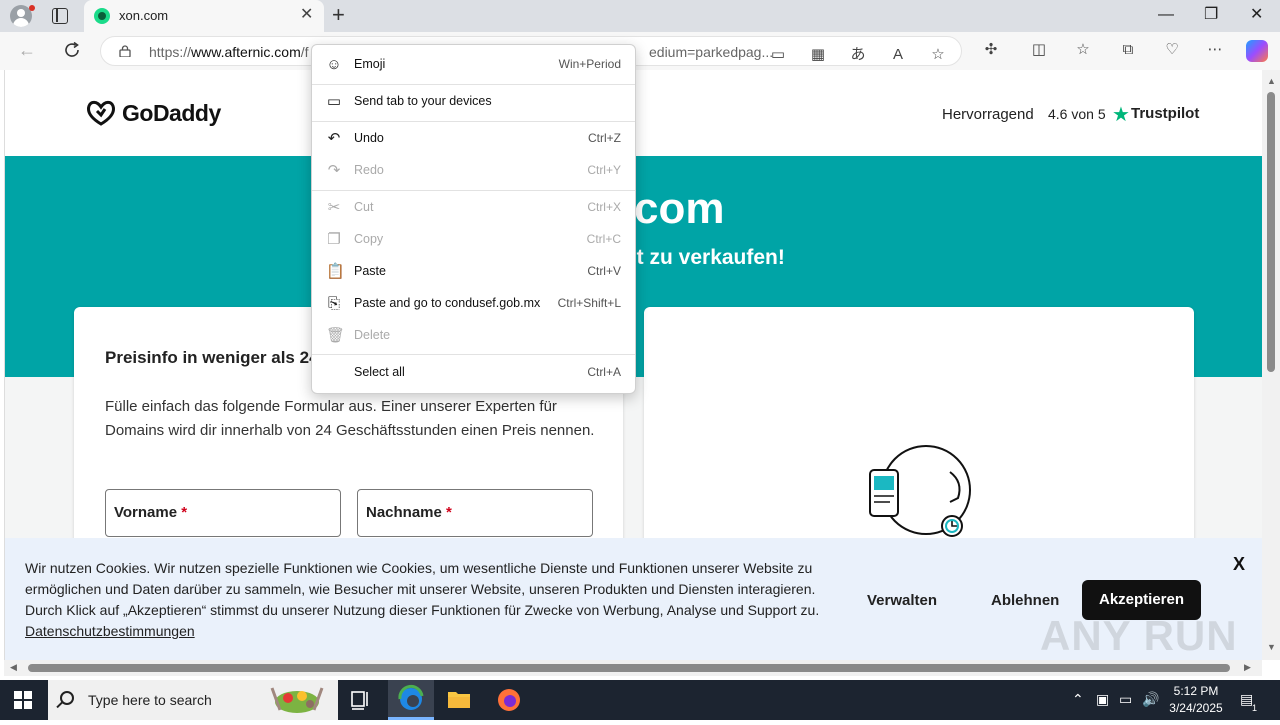 The height and width of the screenshot is (725, 1280). What do you see at coordinates (898, 55) in the screenshot?
I see `read-aloud-icon: A` at bounding box center [898, 55].